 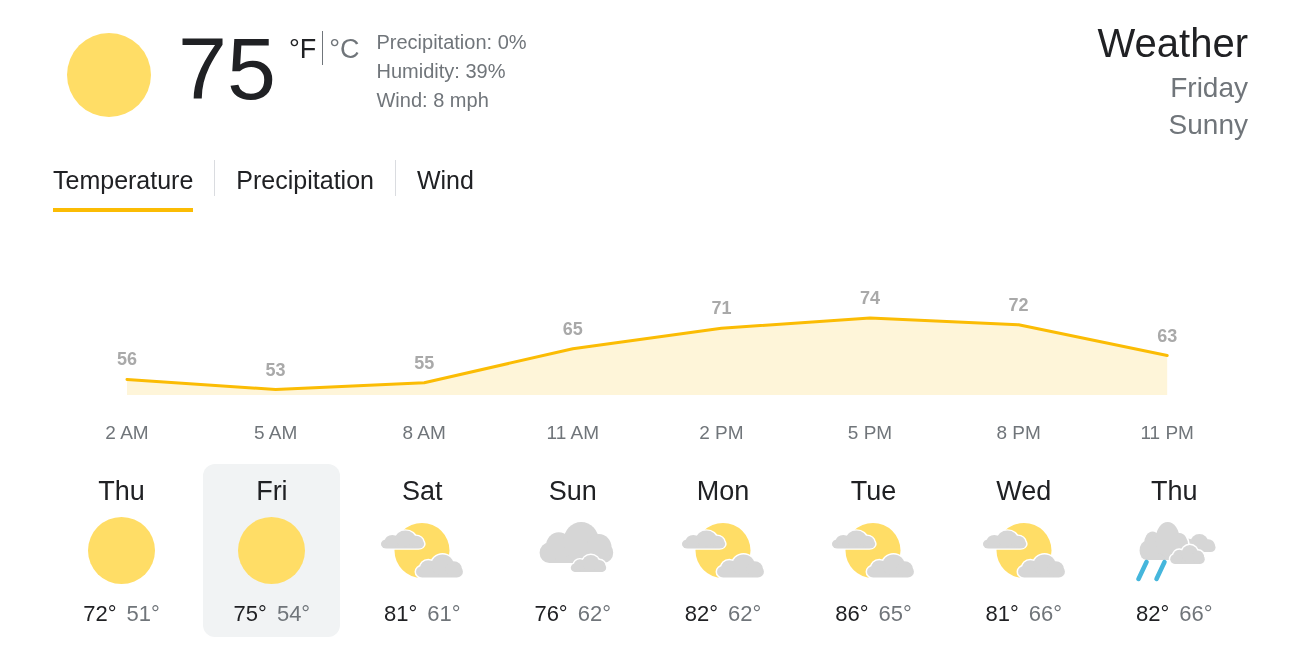 I want to click on time-label: 2 AM, so click(x=127, y=432).